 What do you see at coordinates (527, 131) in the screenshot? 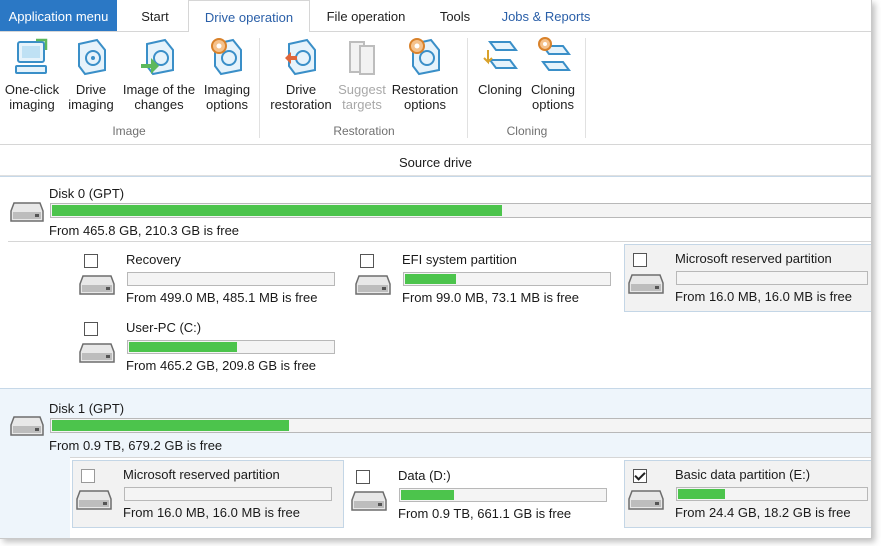
I see `cloning-group-label: Cloning` at bounding box center [527, 131].